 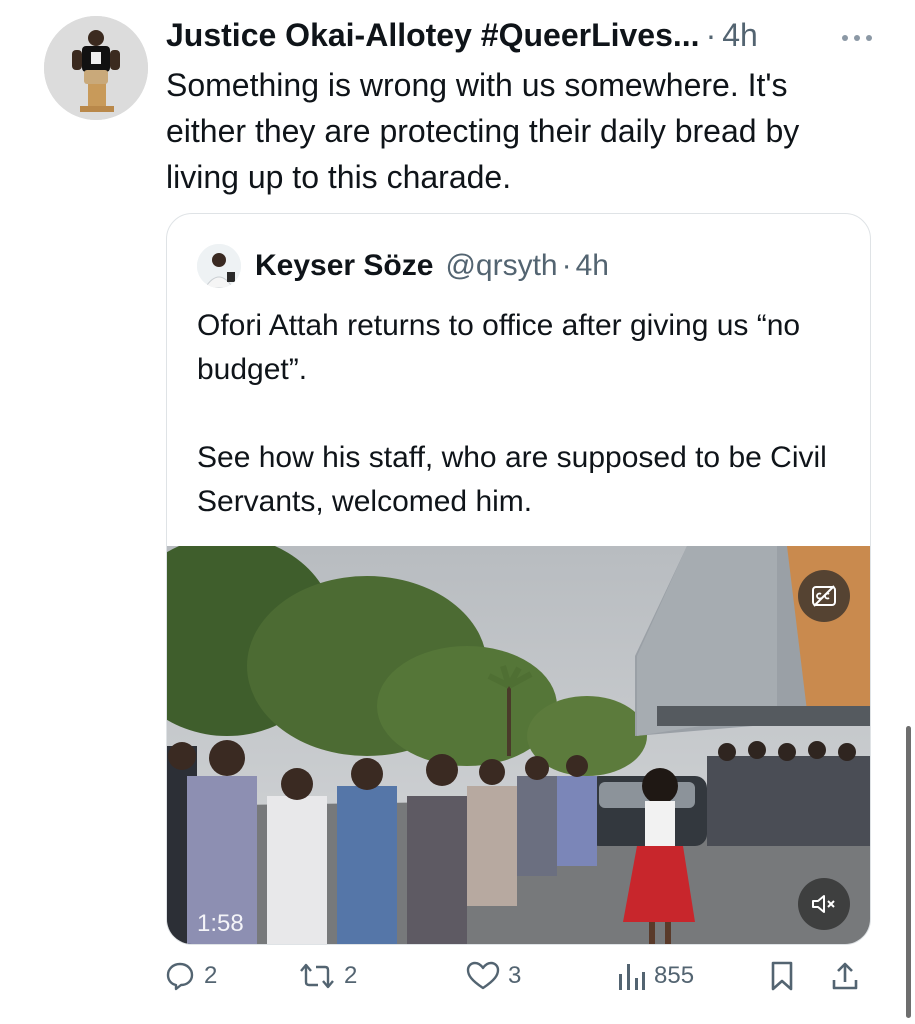 What do you see at coordinates (740, 35) in the screenshot?
I see `tweet-time: 4h` at bounding box center [740, 35].